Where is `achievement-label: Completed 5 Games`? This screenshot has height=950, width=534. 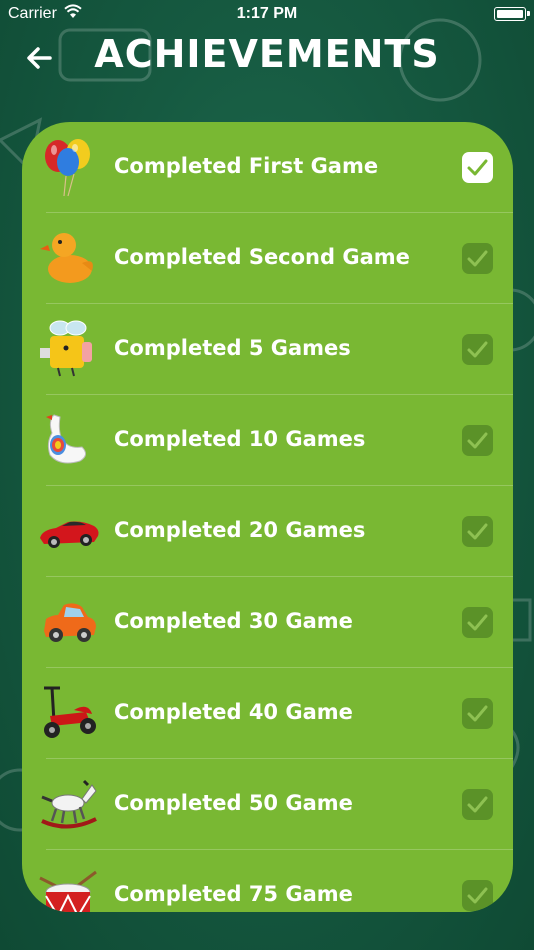 achievement-label: Completed 5 Games is located at coordinates (232, 348).